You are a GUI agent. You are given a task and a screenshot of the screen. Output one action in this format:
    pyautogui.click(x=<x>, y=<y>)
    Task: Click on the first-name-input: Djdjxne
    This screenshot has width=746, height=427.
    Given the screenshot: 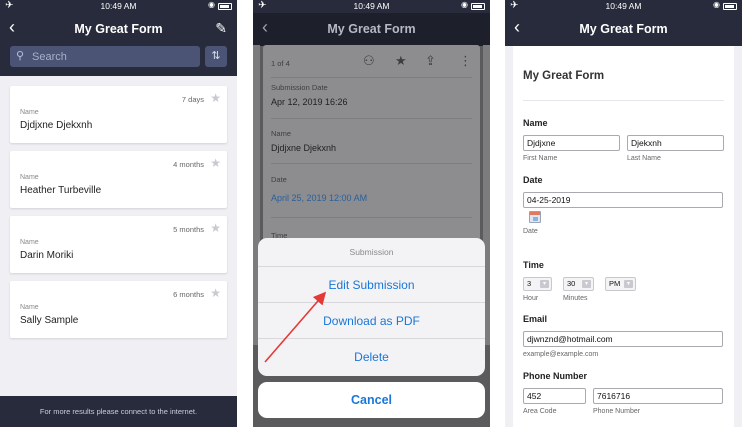 What is the action you would take?
    pyautogui.click(x=571, y=143)
    